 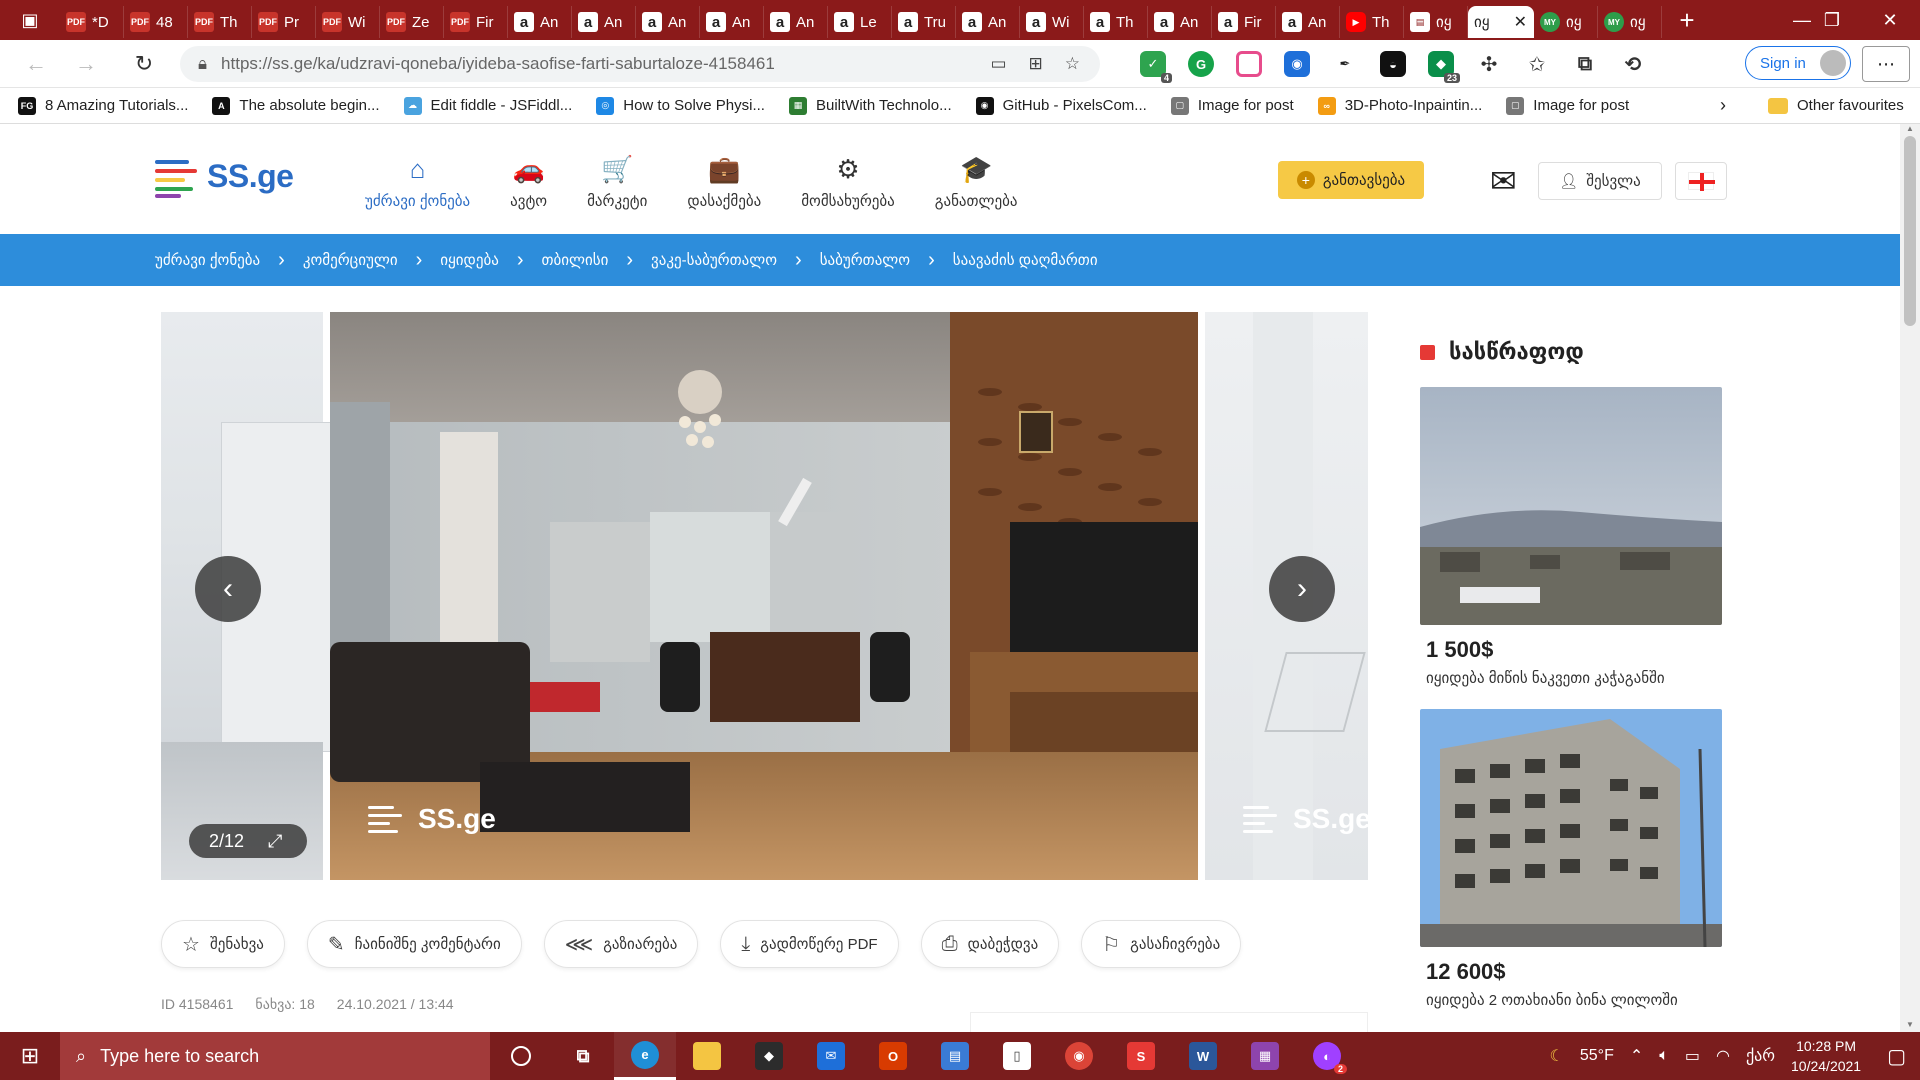 What do you see at coordinates (1836, 105) in the screenshot?
I see `other-favourites: Other favourites` at bounding box center [1836, 105].